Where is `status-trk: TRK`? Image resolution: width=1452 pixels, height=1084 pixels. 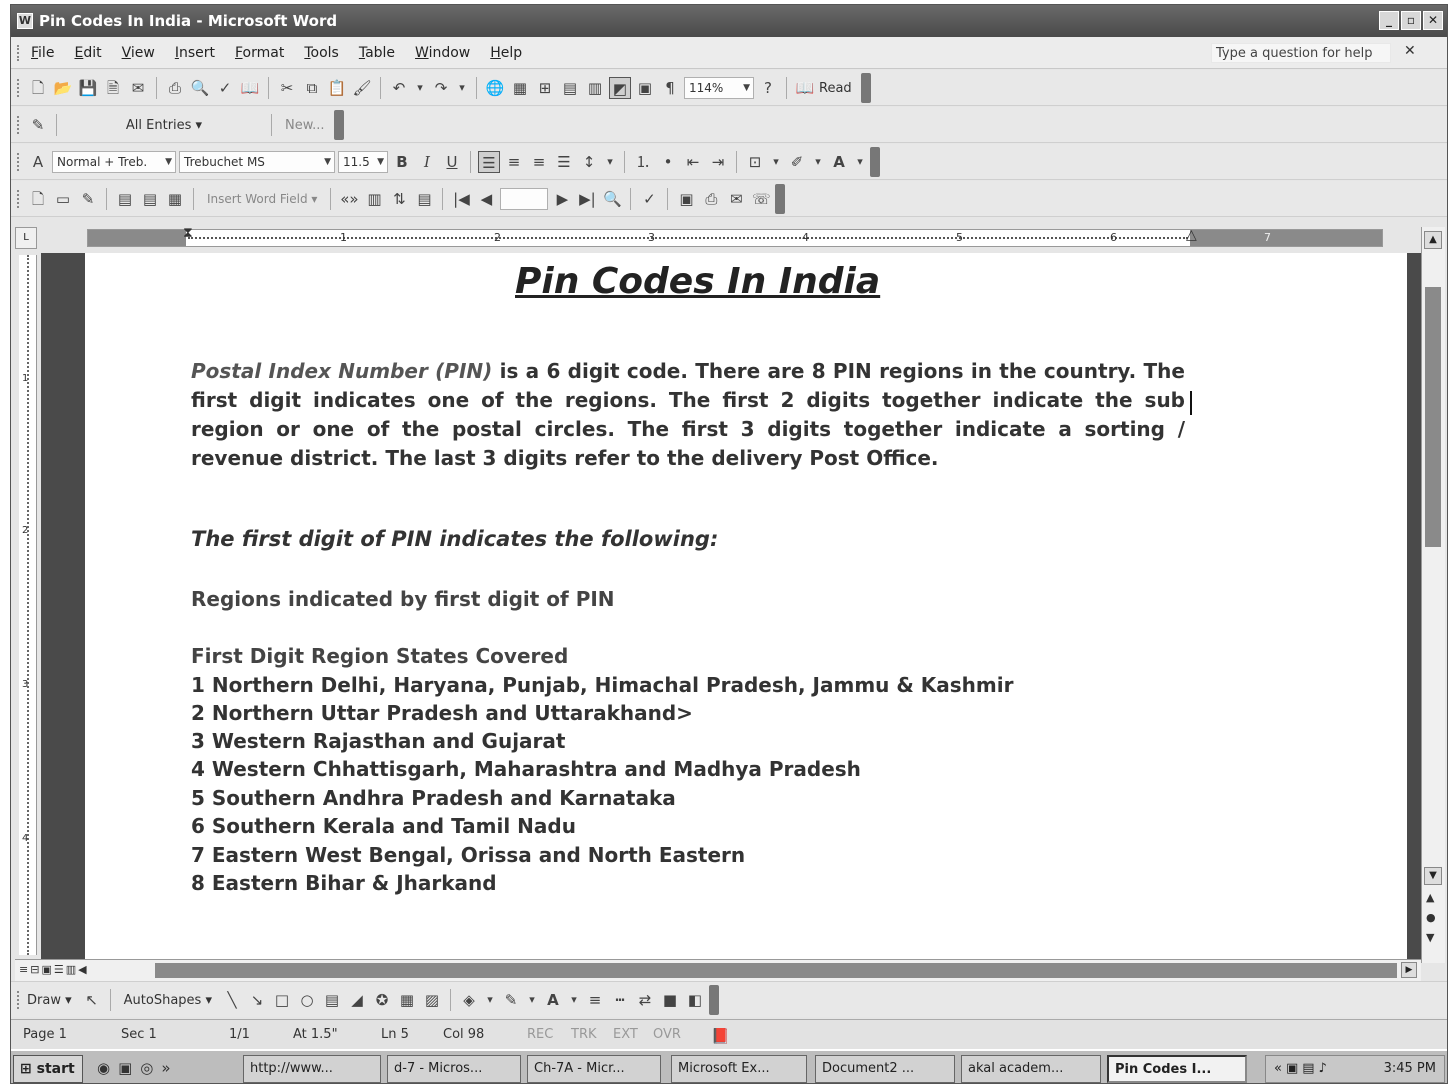 status-trk: TRK is located at coordinates (584, 1034).